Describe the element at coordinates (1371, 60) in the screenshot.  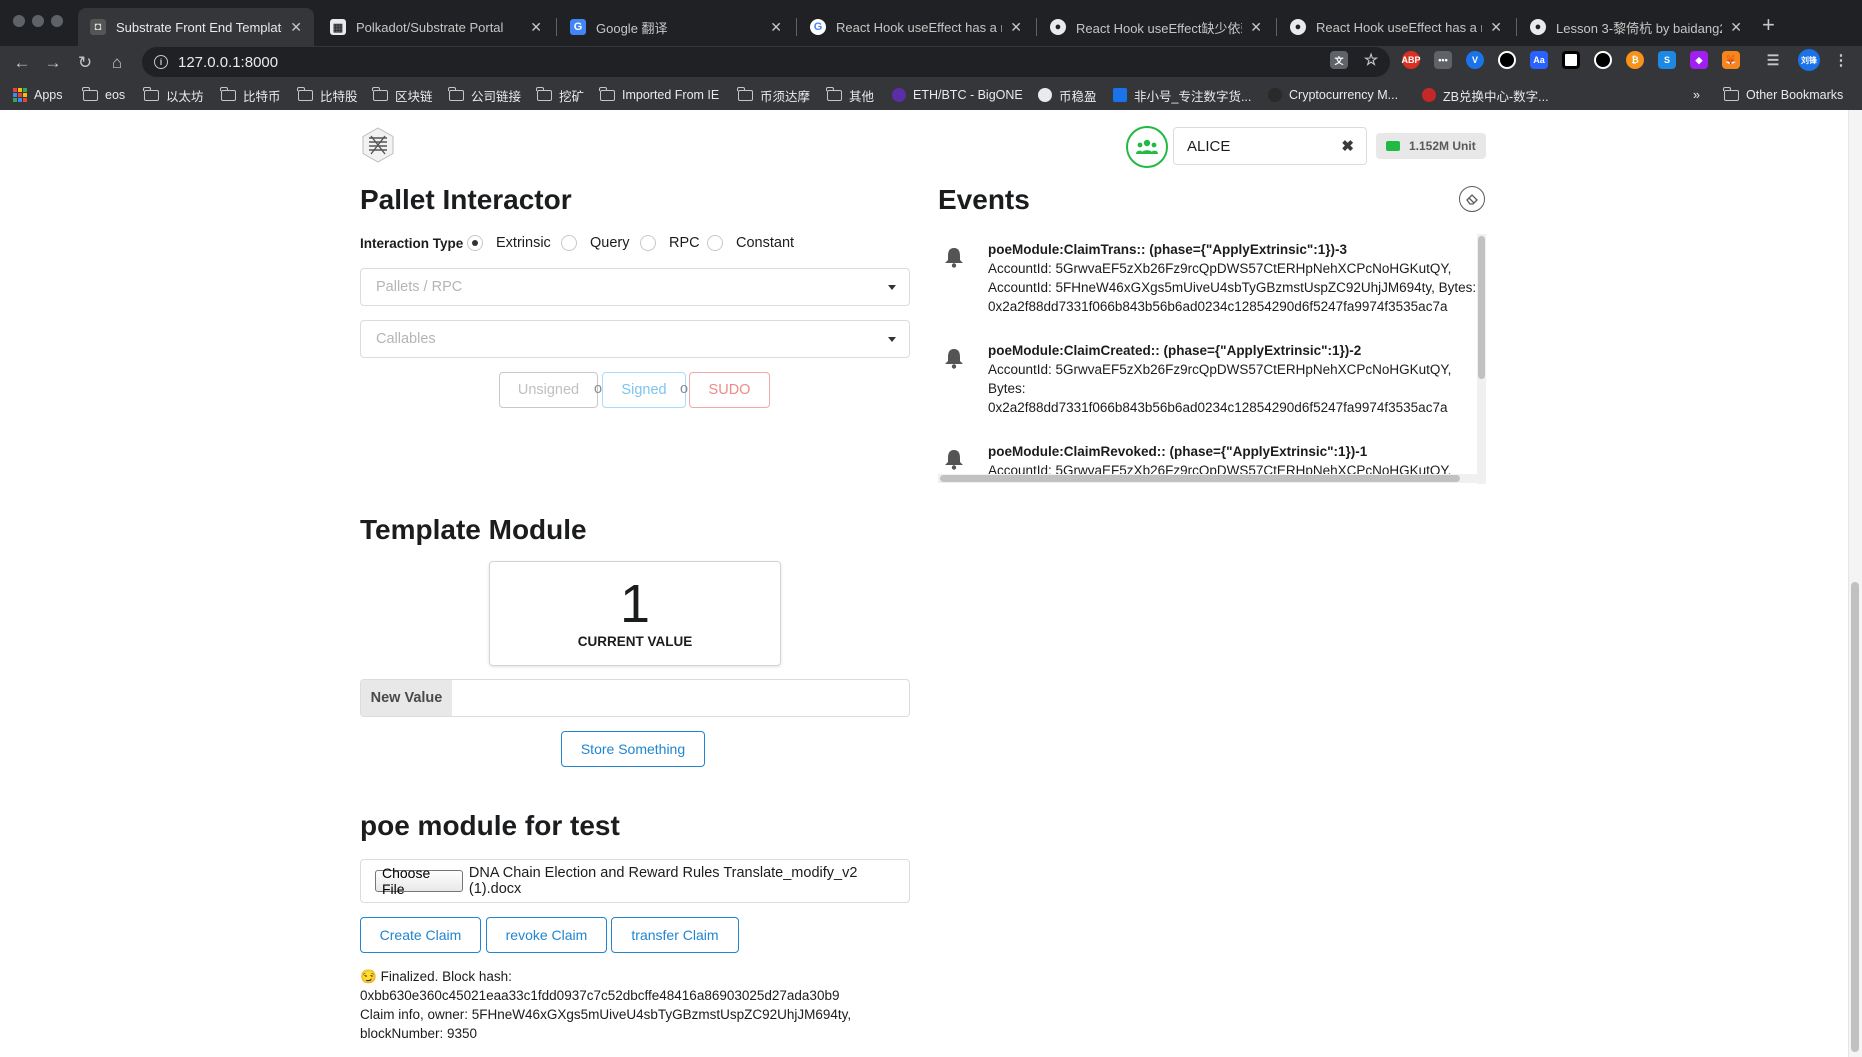
I see `bookmark-star-icon: ☆` at that location.